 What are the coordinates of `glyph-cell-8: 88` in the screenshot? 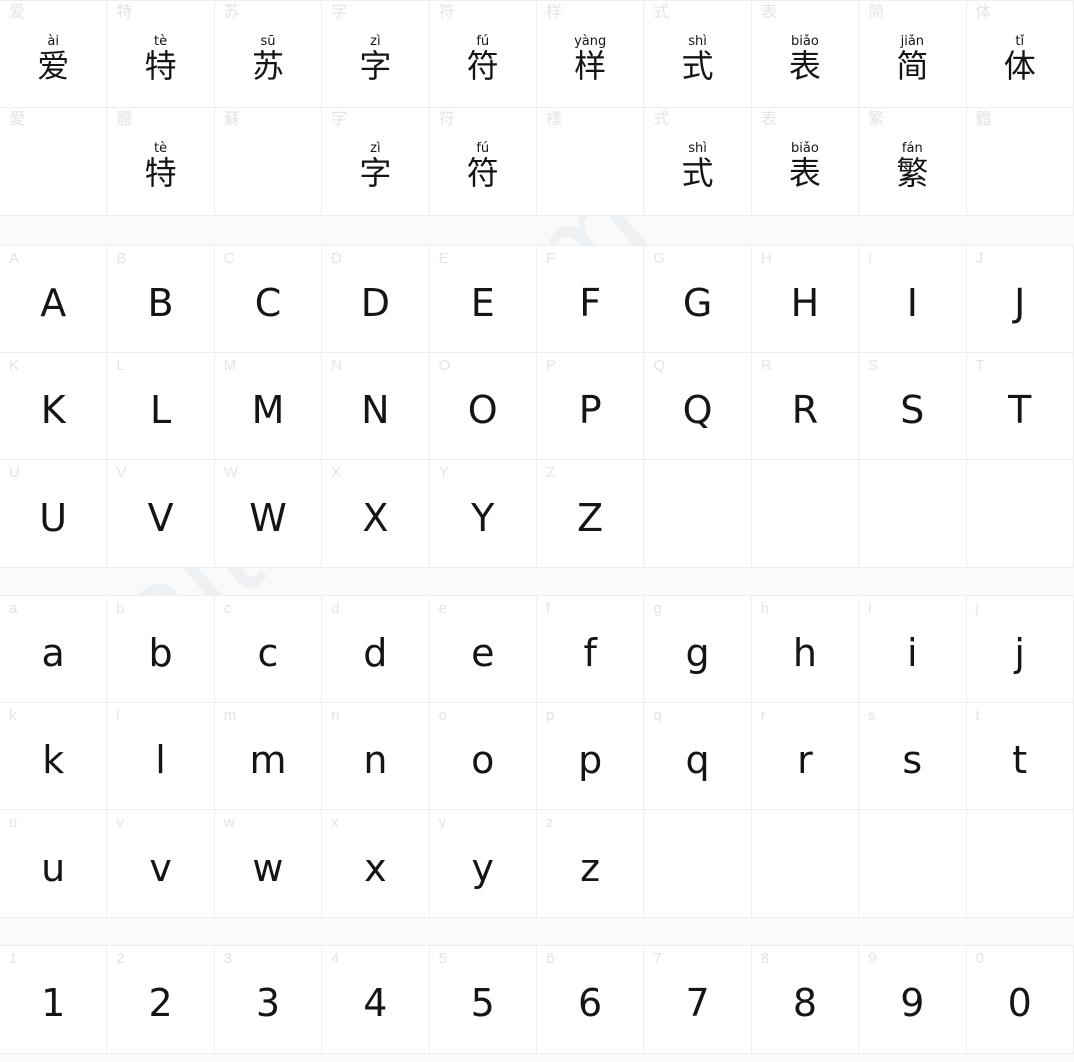 It's located at (806, 999).